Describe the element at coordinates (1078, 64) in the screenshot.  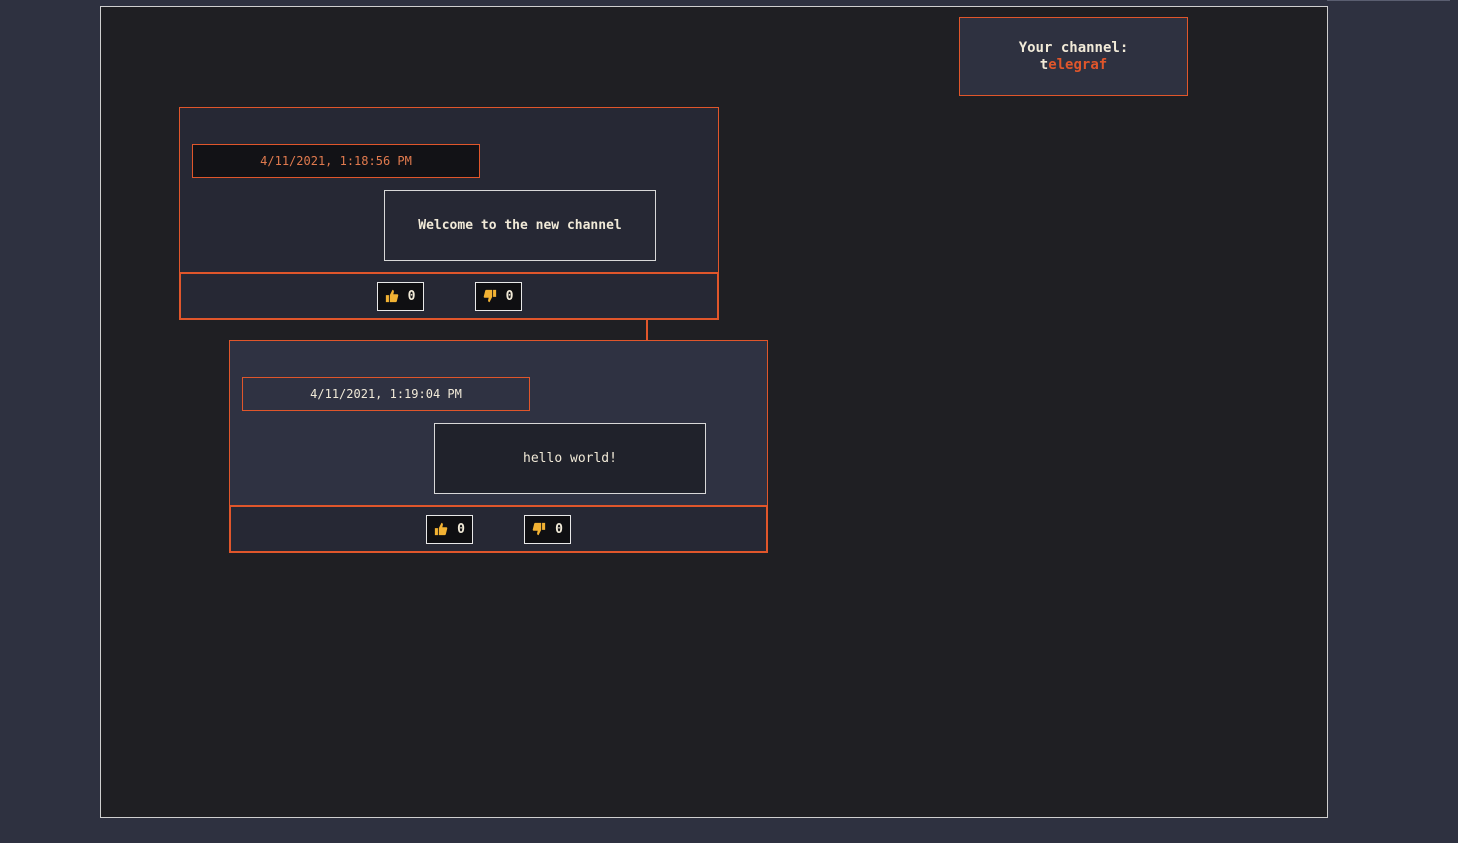
I see `channel-name-rest: elegraf` at that location.